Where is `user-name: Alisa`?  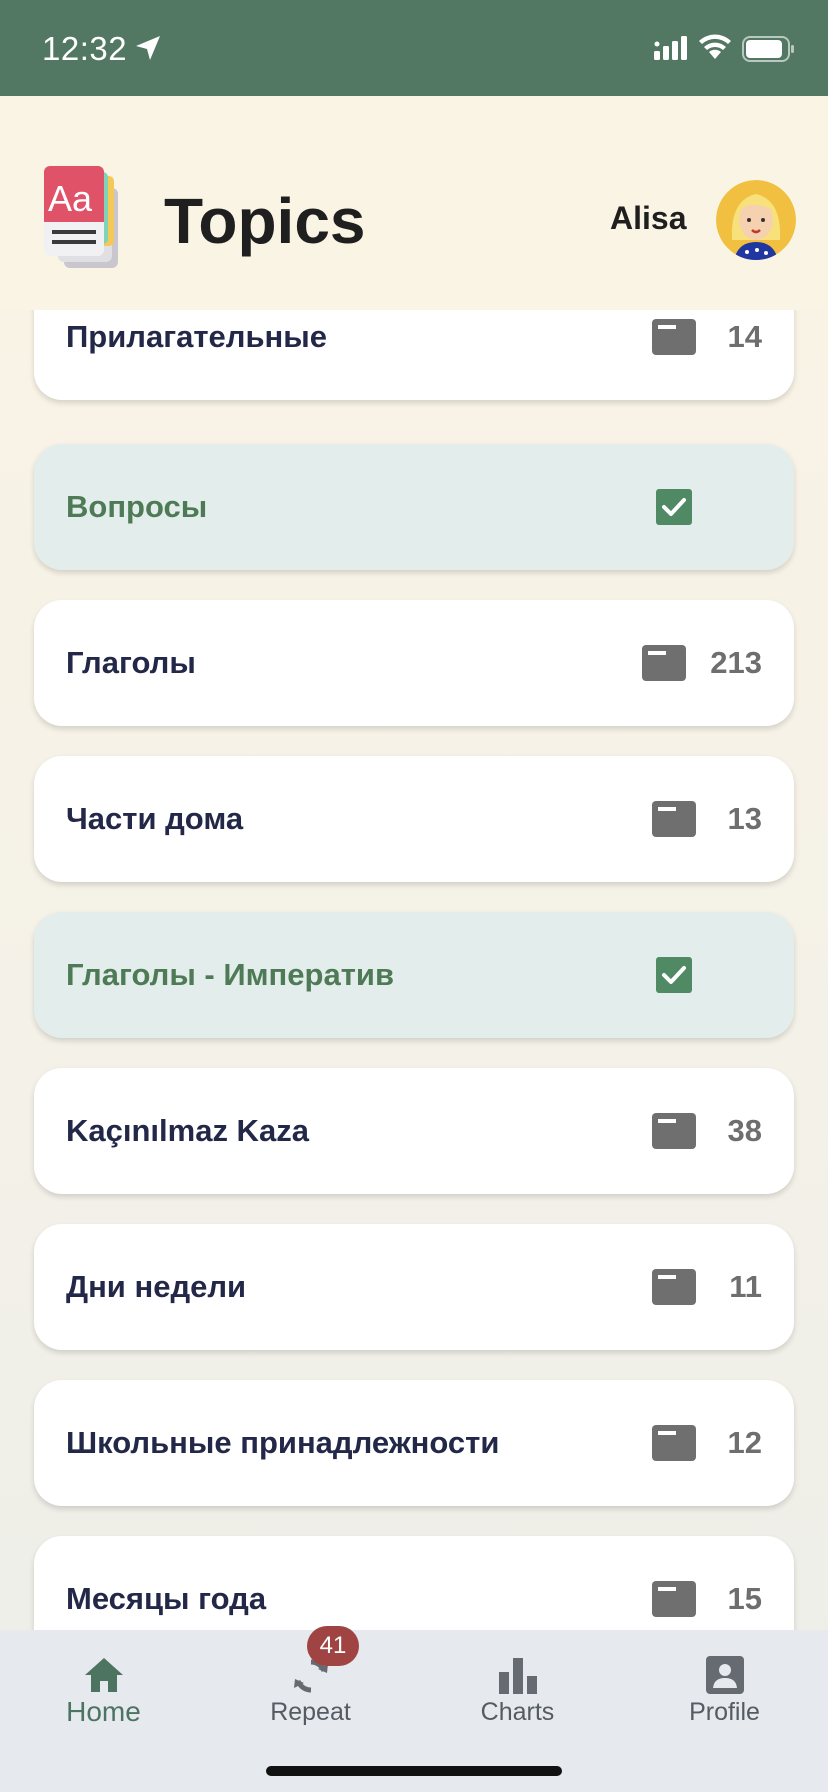
user-name: Alisa is located at coordinates (648, 218).